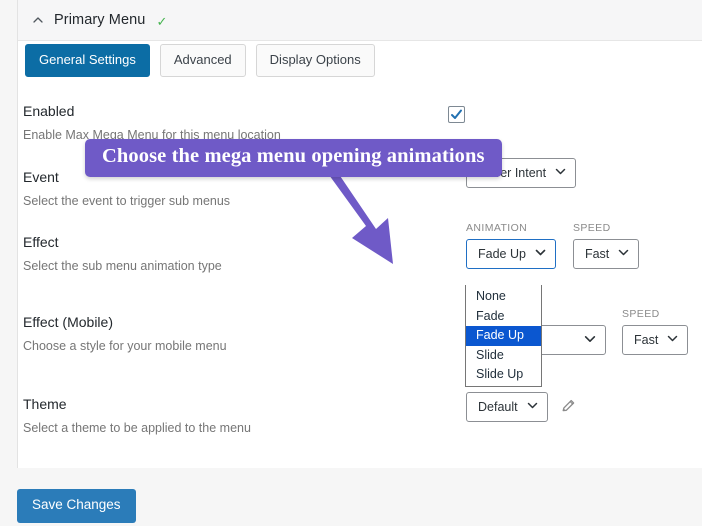  Describe the element at coordinates (162, 21) in the screenshot. I see `check-icon: ✓` at that location.